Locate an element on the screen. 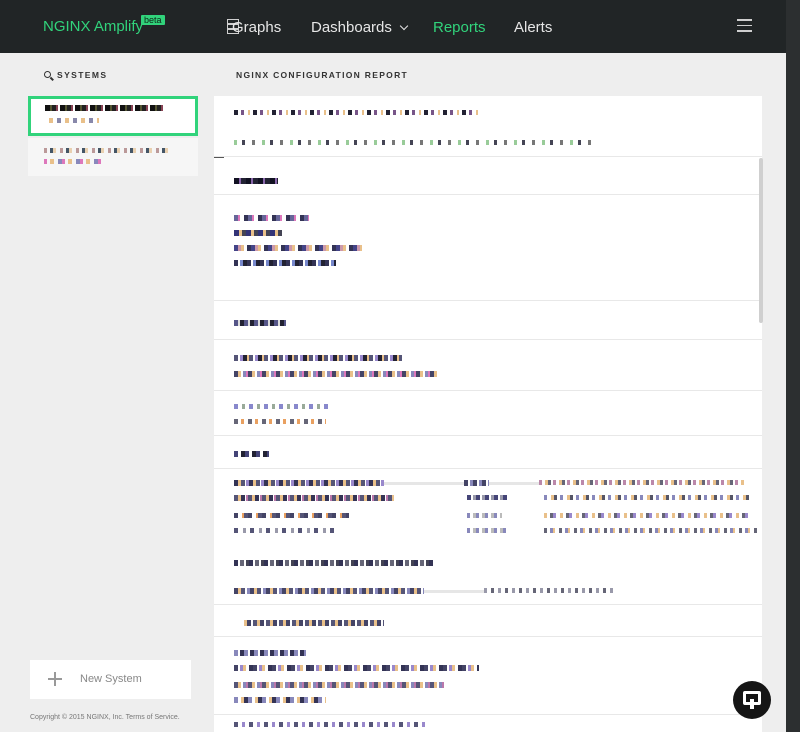 The height and width of the screenshot is (732, 800). nav-dashboards: Dashboards is located at coordinates (360, 27).